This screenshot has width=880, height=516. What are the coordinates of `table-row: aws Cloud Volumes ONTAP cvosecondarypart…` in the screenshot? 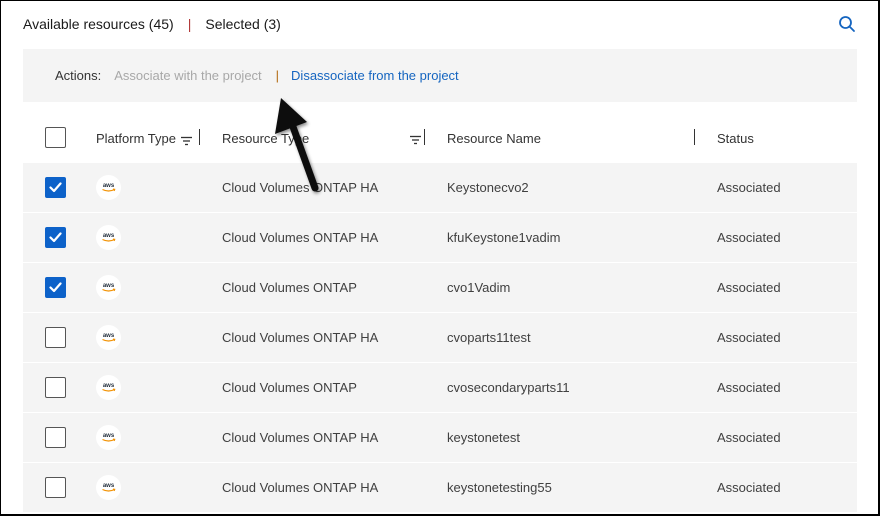 It's located at (440, 388).